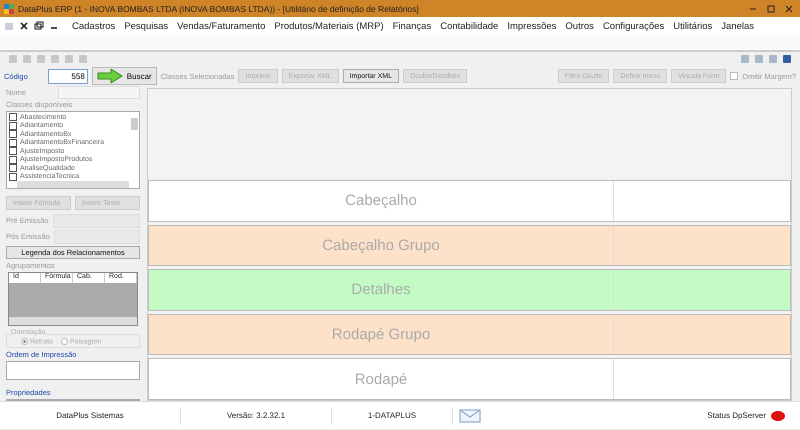  What do you see at coordinates (579, 26) in the screenshot?
I see `menu-item: Outros` at bounding box center [579, 26].